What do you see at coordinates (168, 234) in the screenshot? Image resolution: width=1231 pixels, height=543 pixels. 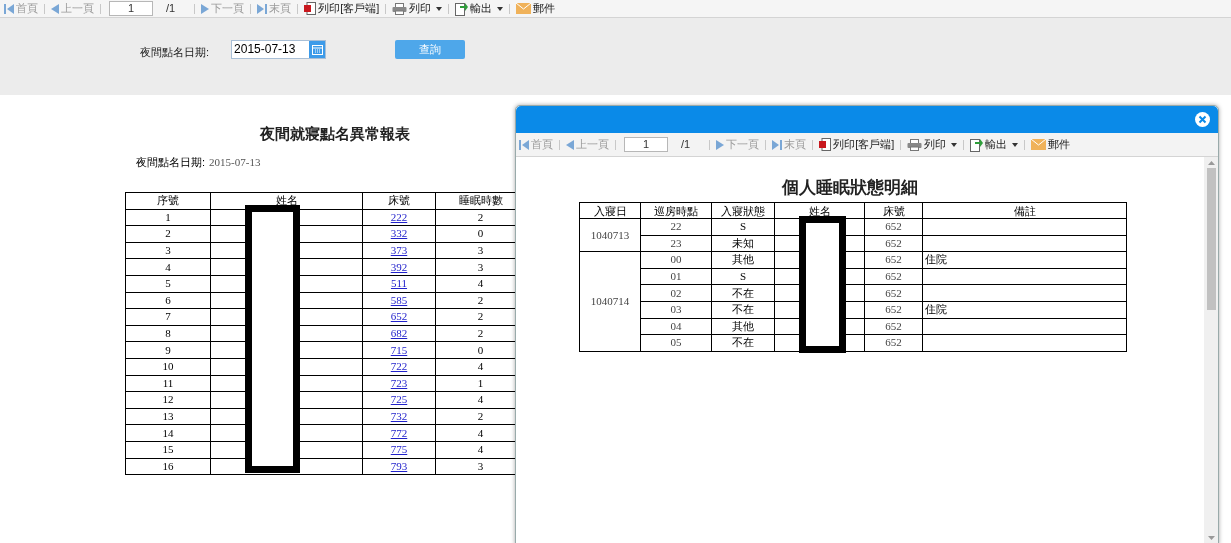 I see `table-cell: 2` at bounding box center [168, 234].